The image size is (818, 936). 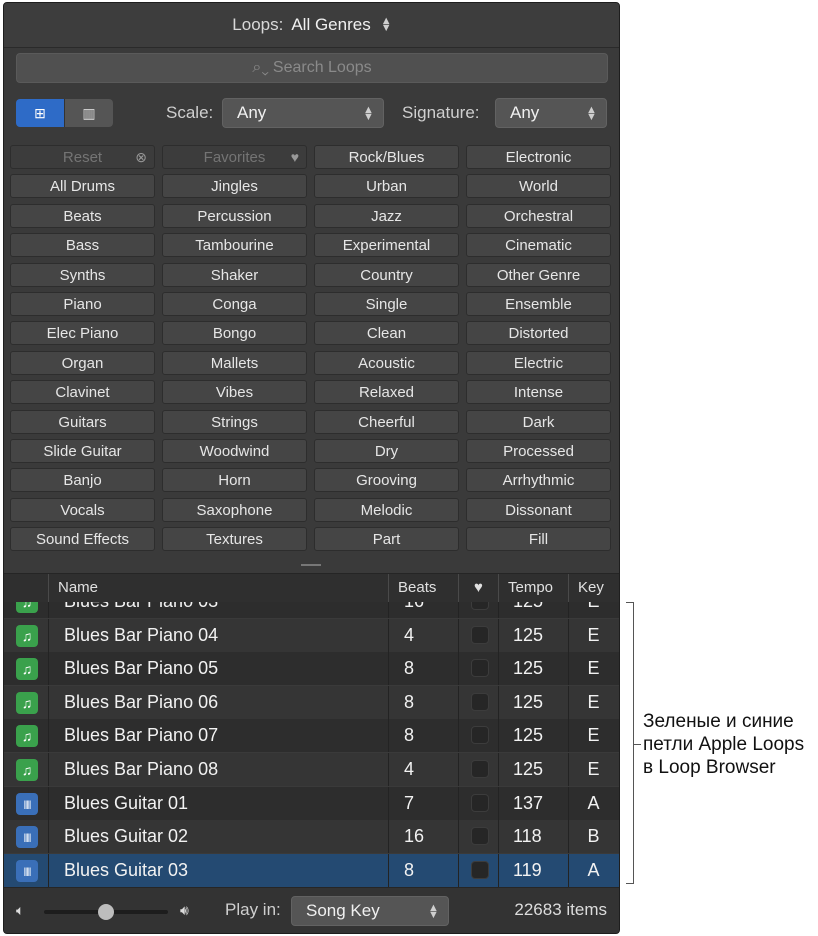 I want to click on keyword-button: Clavinet, so click(x=82, y=392).